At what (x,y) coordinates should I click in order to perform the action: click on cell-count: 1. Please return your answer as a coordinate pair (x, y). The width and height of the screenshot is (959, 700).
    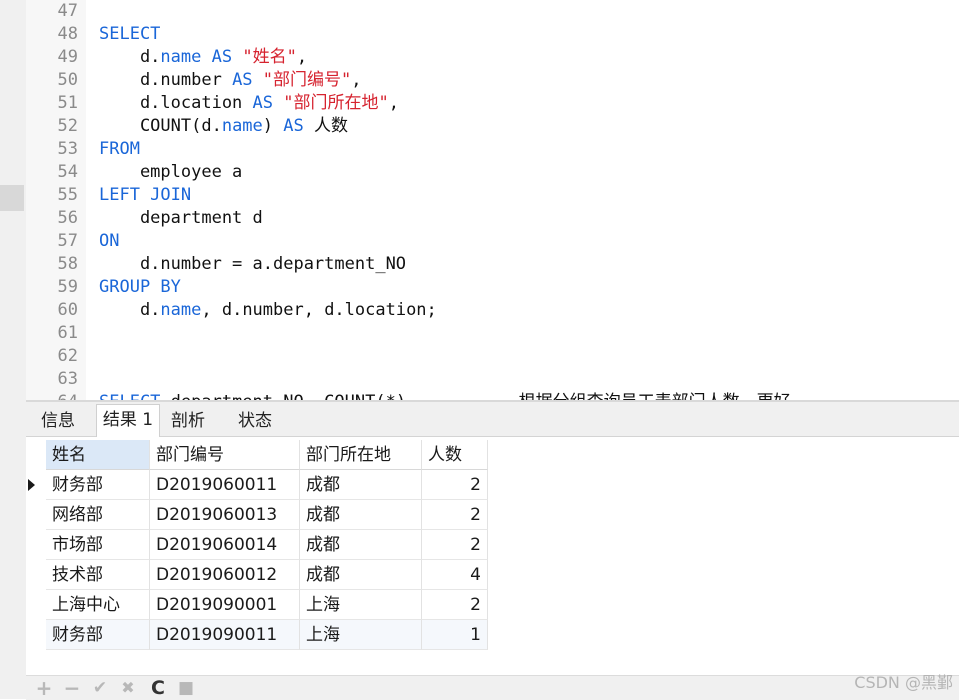
    Looking at the image, I should click on (455, 635).